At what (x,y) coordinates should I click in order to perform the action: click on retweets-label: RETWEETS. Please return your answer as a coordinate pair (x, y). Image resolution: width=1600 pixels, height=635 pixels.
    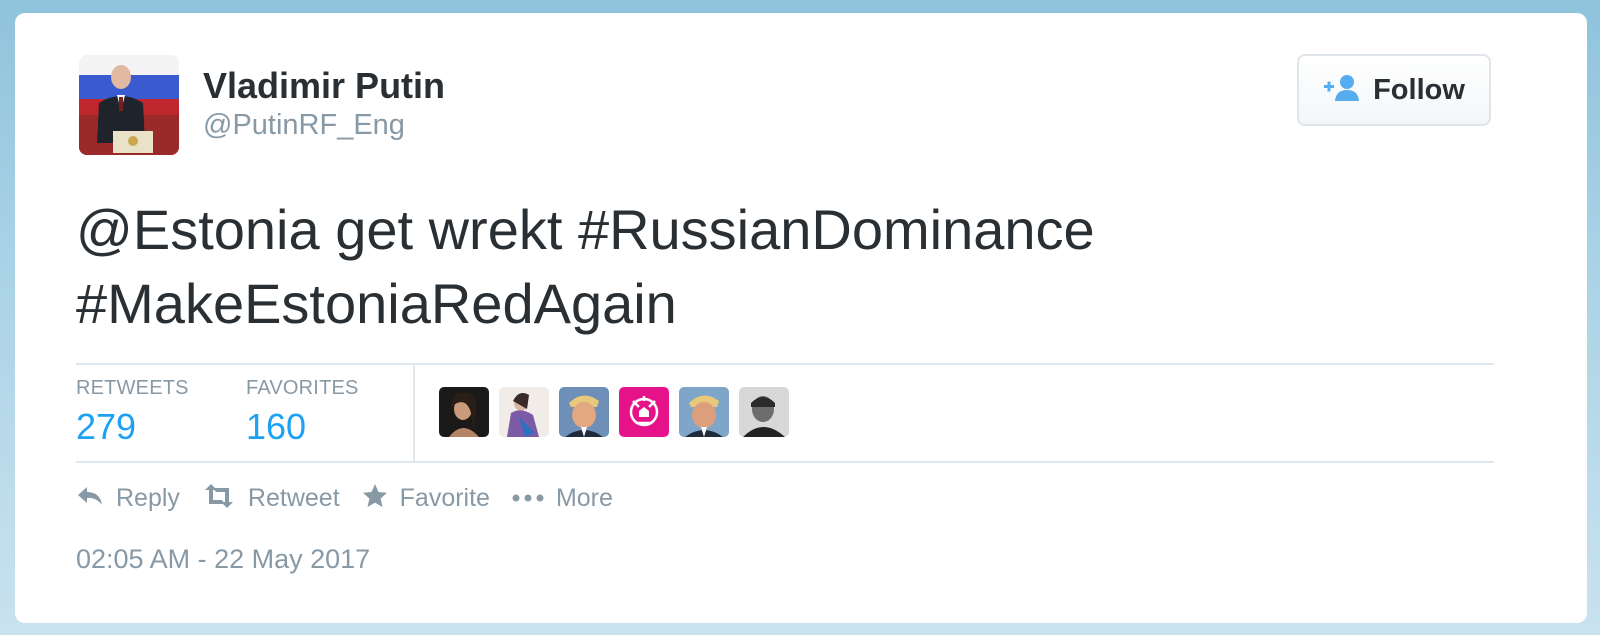
    Looking at the image, I should click on (132, 388).